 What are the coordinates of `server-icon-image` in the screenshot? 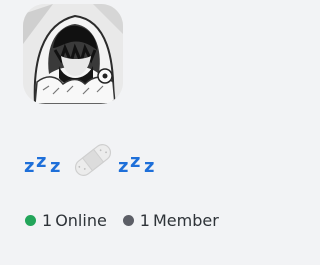 It's located at (73, 54).